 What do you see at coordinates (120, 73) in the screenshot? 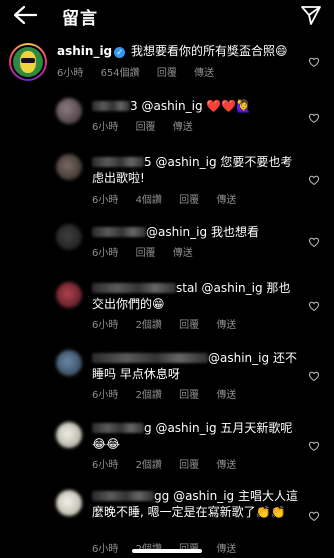
I see `comment-likes: 654個讚` at bounding box center [120, 73].